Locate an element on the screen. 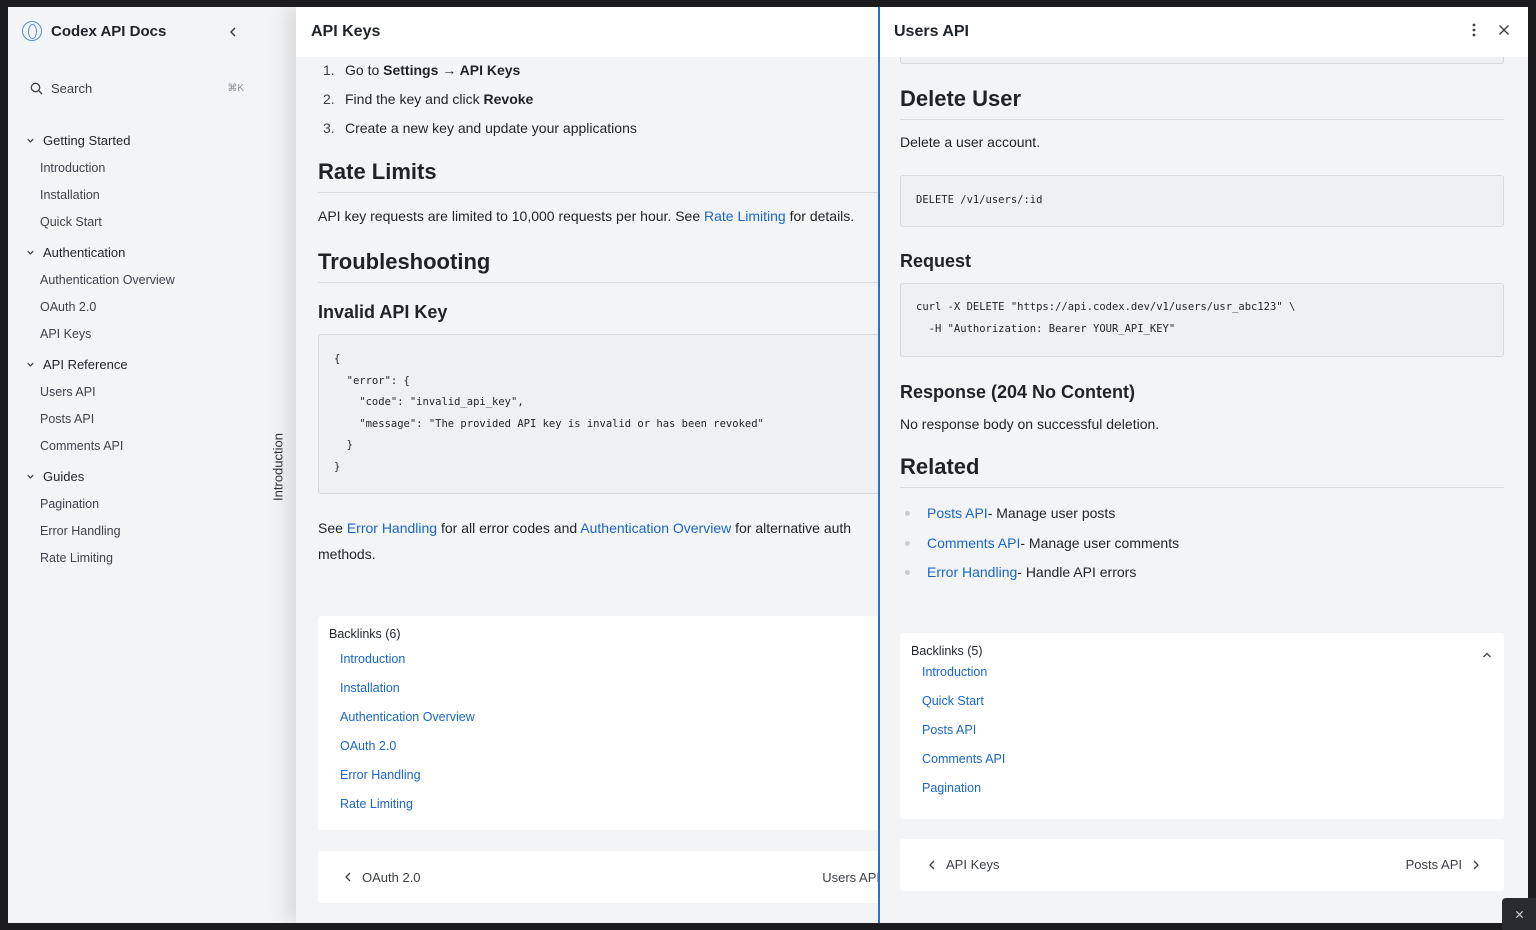 The width and height of the screenshot is (1536, 930). sidebar-item-installation: Installation is located at coordinates (147, 194).